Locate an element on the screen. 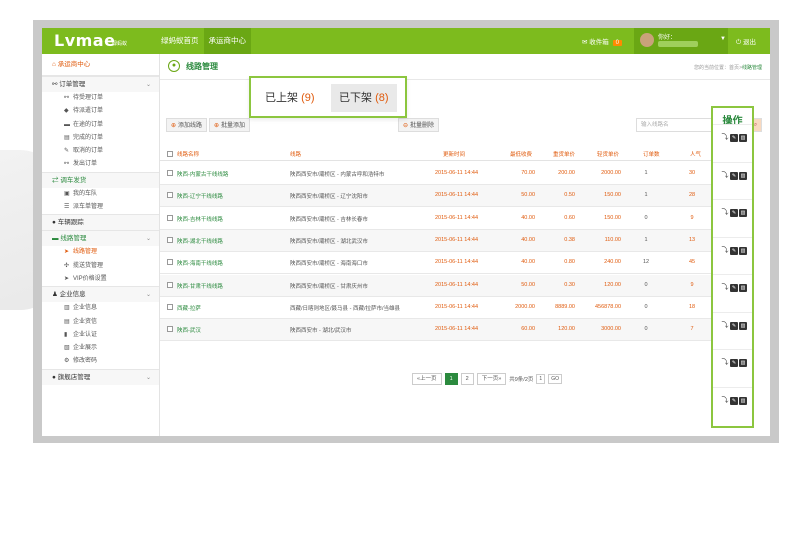  cell-min-charge: 50.00 is located at coordinates (528, 195).